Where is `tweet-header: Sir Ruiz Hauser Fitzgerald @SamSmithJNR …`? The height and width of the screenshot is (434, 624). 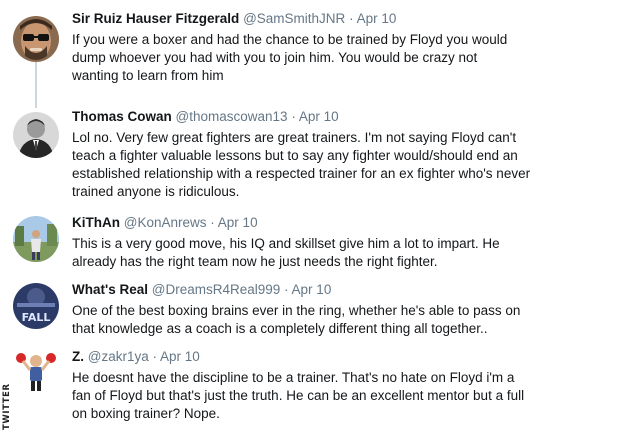 tweet-header: Sir Ruiz Hauser Fitzgerald @SamSmithJNR … is located at coordinates (344, 19).